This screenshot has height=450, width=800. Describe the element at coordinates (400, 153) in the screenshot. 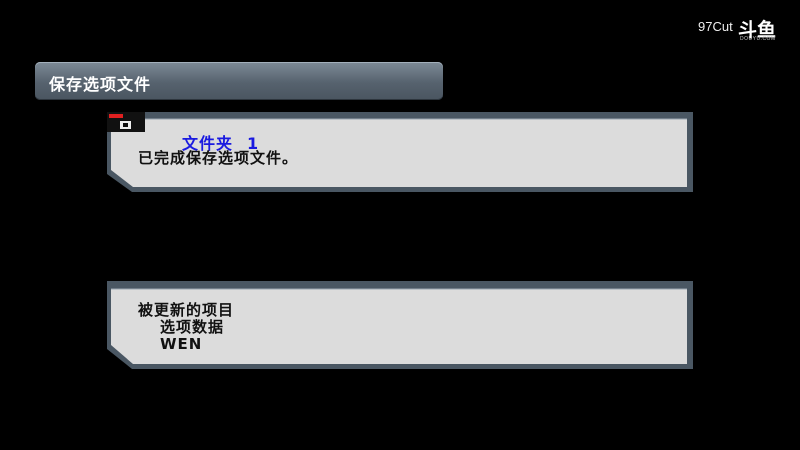

I see `save-status-panel: 文件夹 1 已完成保存选项文件。` at that location.